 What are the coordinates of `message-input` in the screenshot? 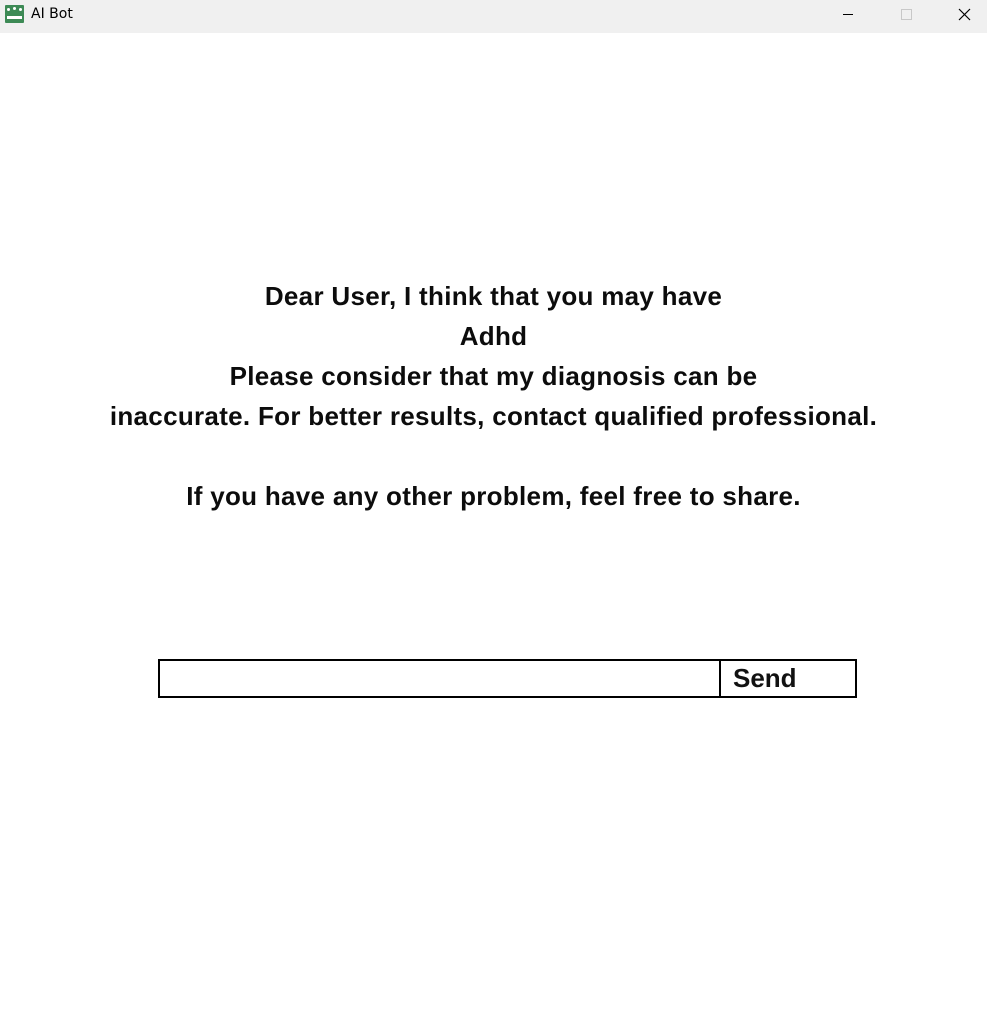 It's located at (445, 678).